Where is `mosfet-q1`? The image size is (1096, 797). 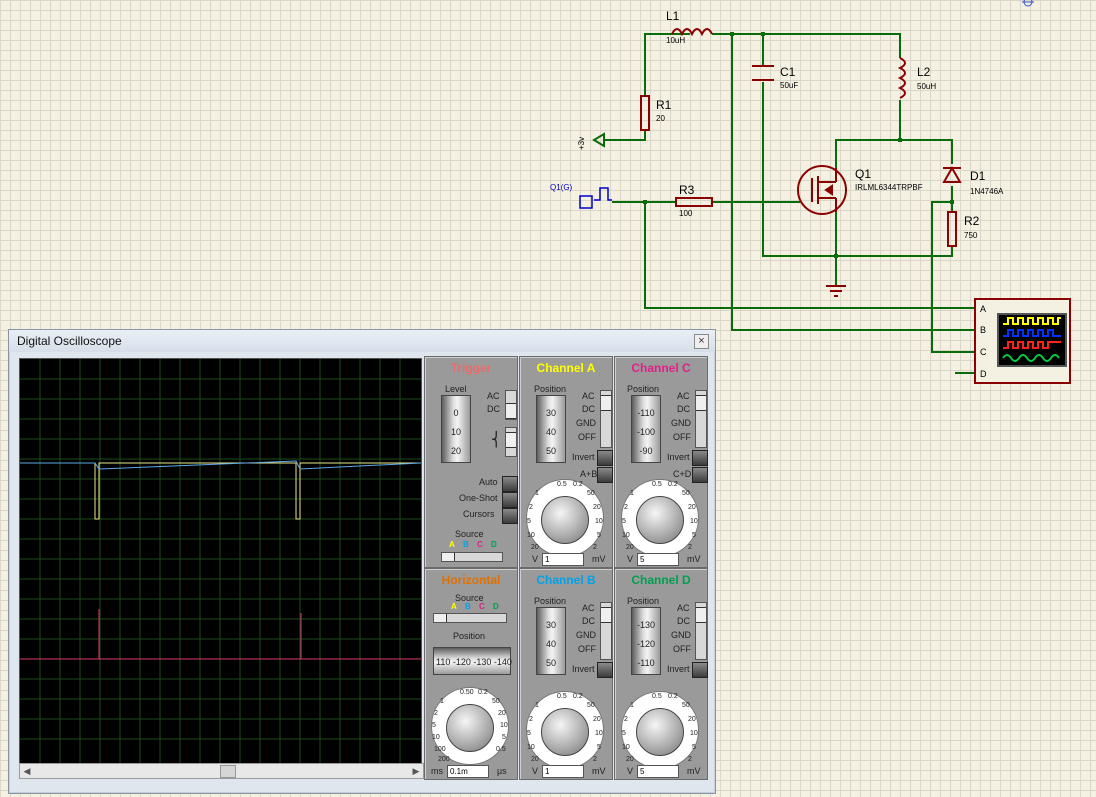 mosfet-q1 is located at coordinates (822, 190).